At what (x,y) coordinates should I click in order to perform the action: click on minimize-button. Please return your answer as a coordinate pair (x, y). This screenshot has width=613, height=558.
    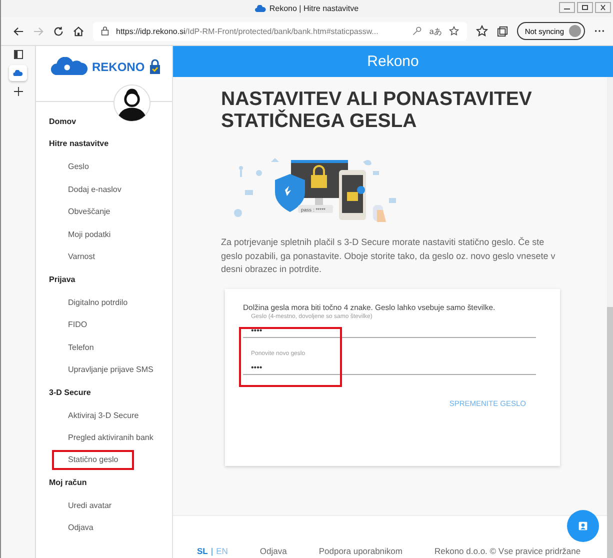
    Looking at the image, I should click on (567, 7).